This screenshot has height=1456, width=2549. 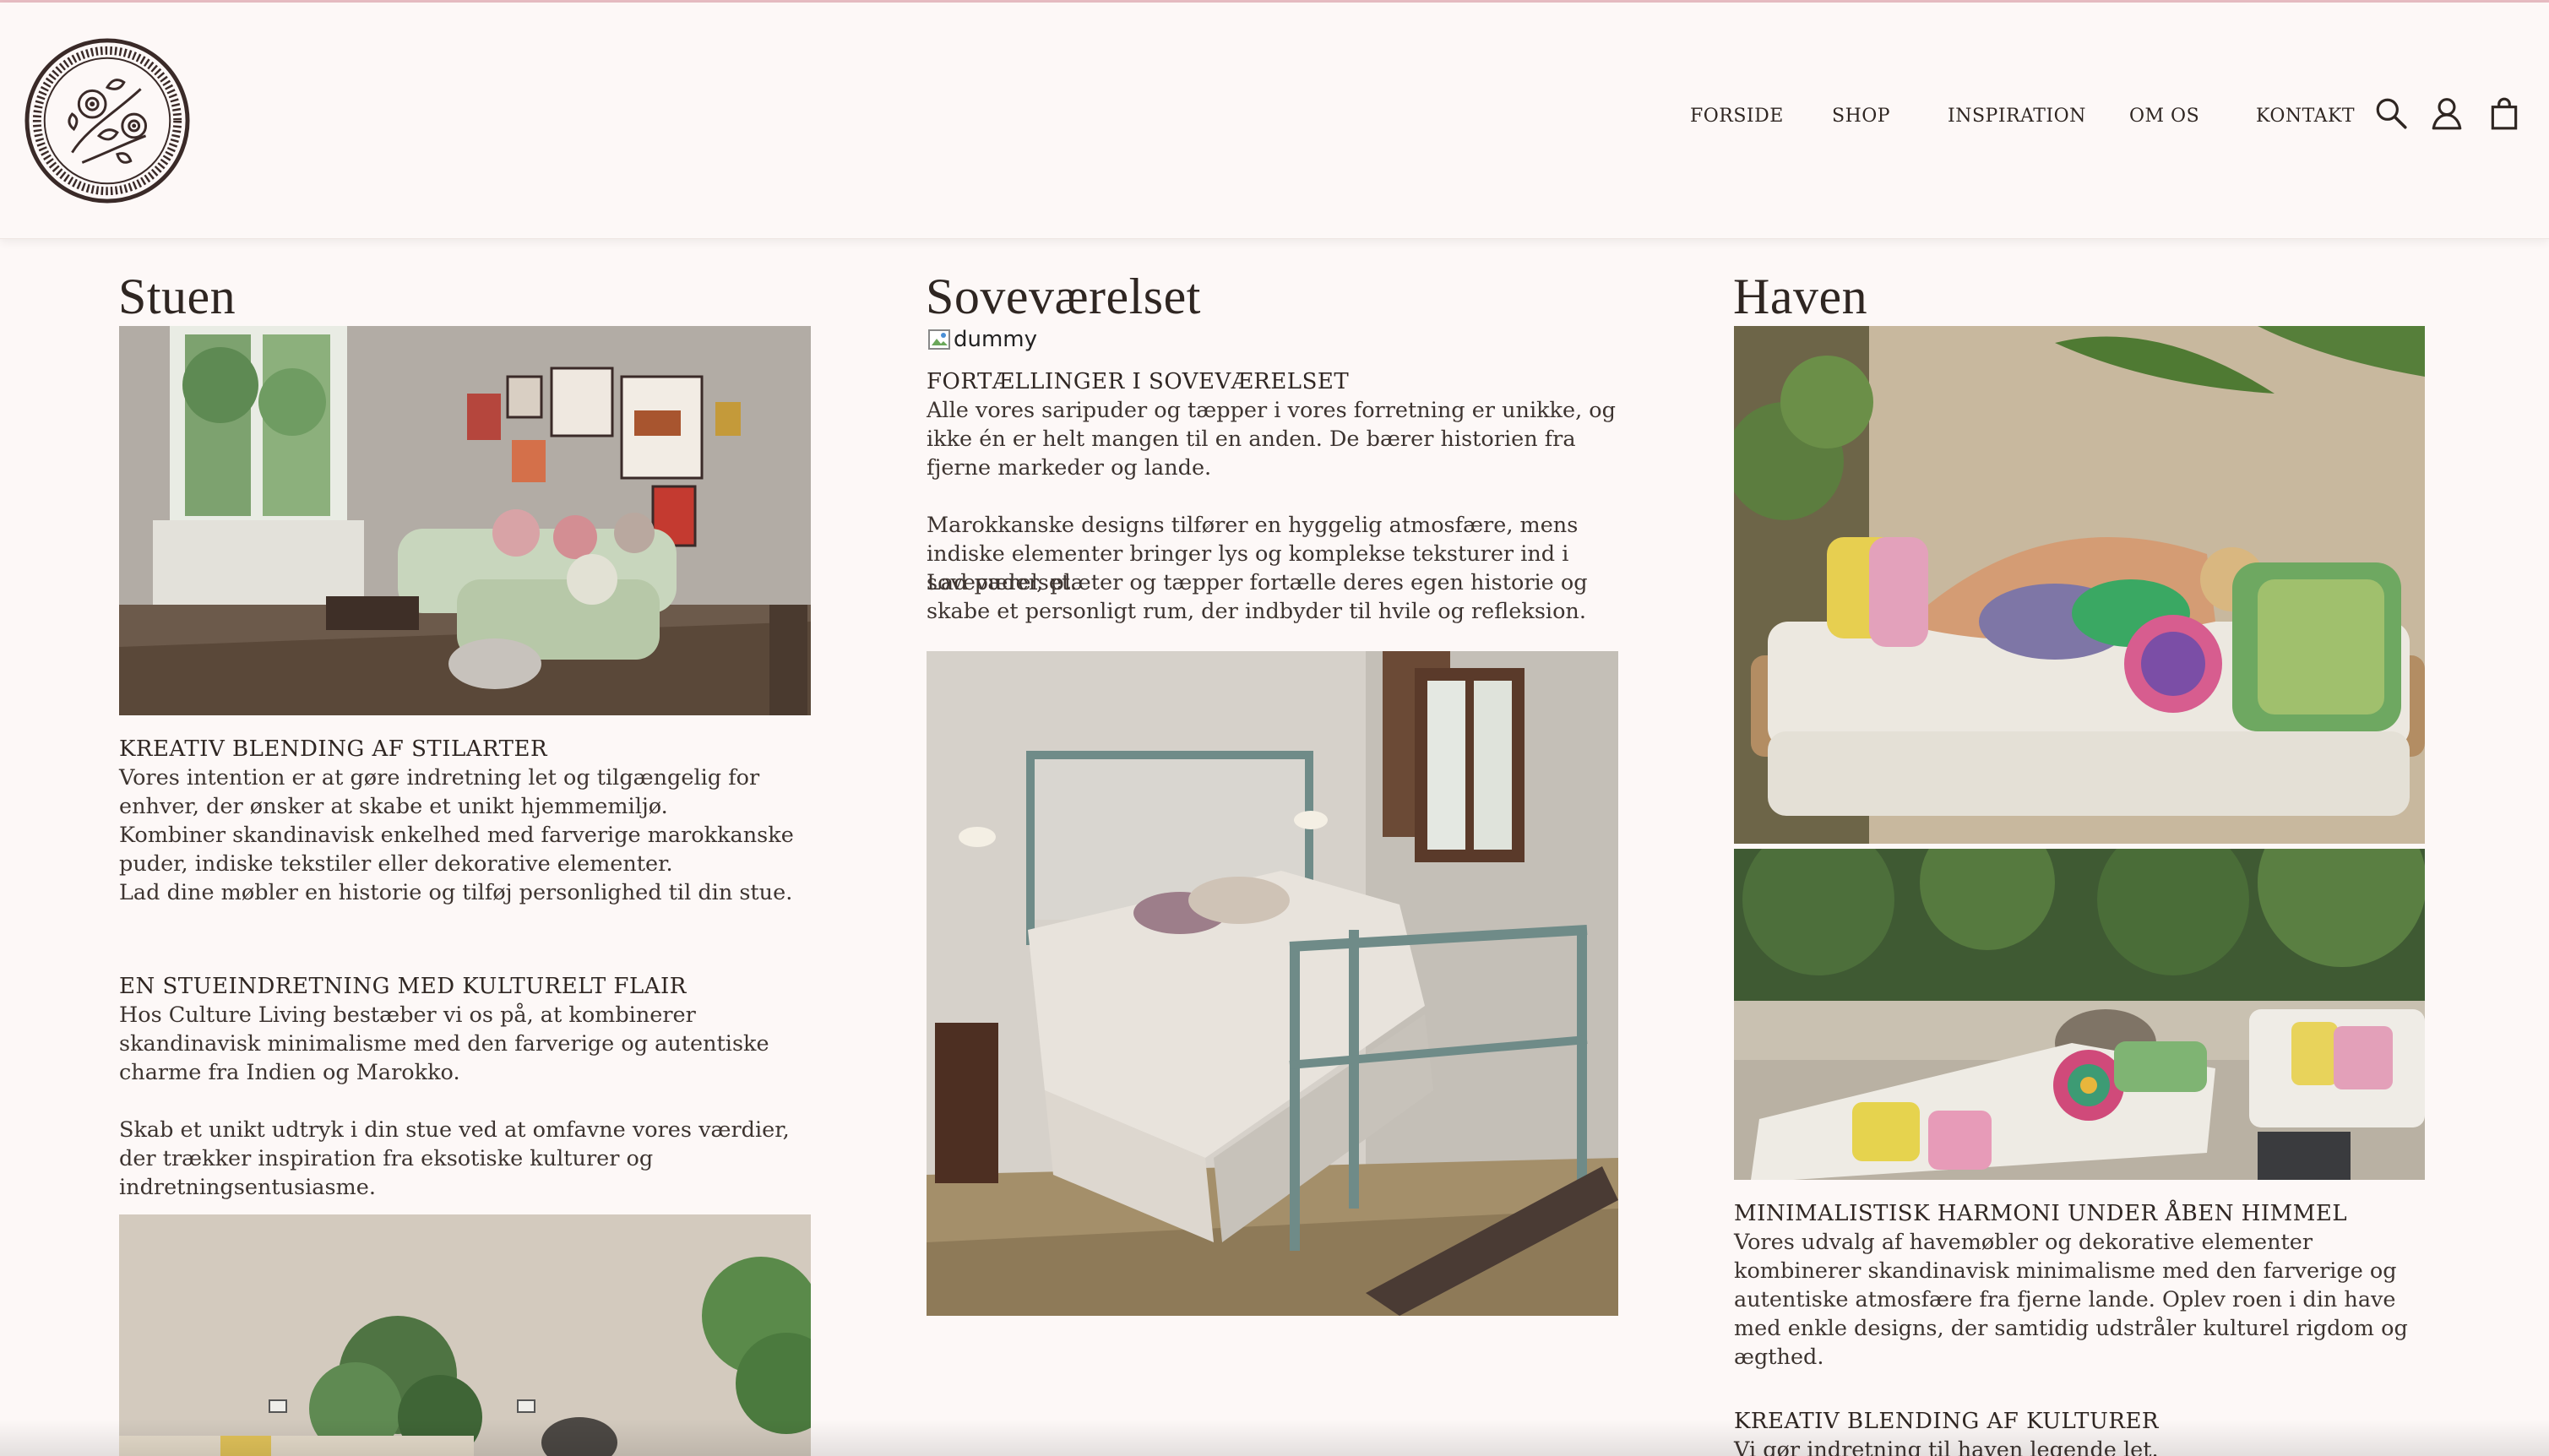 What do you see at coordinates (2447, 113) in the screenshot?
I see `account-icon` at bounding box center [2447, 113].